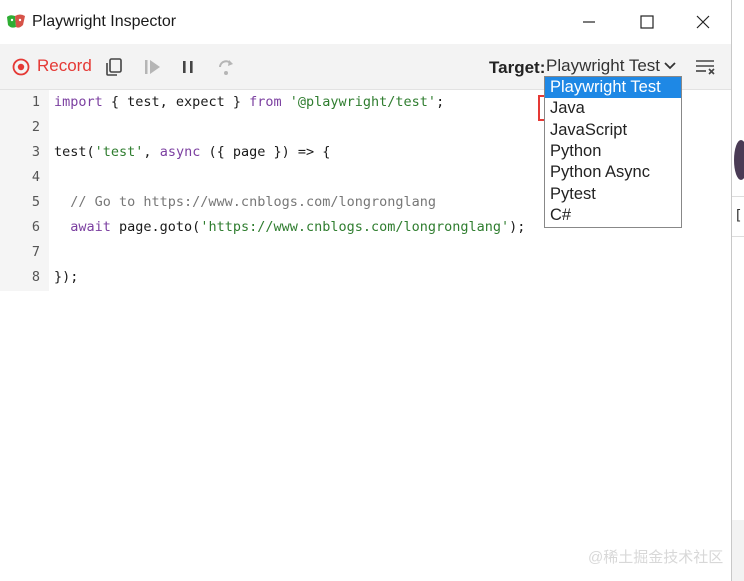 The width and height of the screenshot is (744, 581). I want to click on chevron-down-icon, so click(670, 66).